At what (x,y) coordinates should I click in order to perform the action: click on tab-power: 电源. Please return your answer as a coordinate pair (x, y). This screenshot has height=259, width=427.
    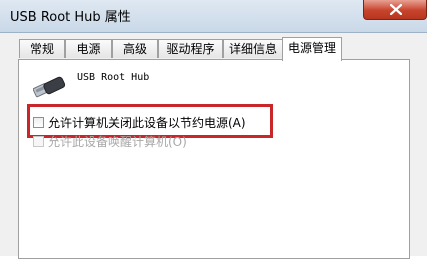
    Looking at the image, I should click on (88, 48).